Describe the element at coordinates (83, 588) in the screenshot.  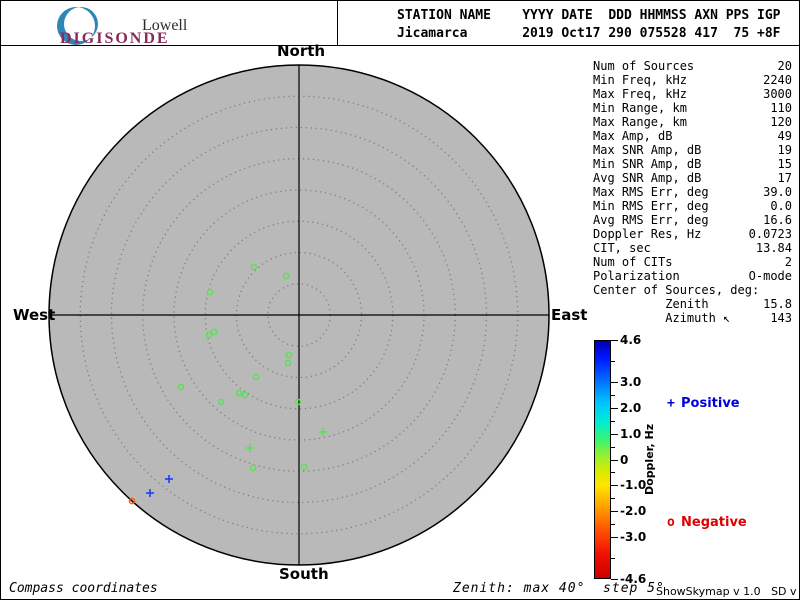
I see `coordinates-note: Compass coordinates` at that location.